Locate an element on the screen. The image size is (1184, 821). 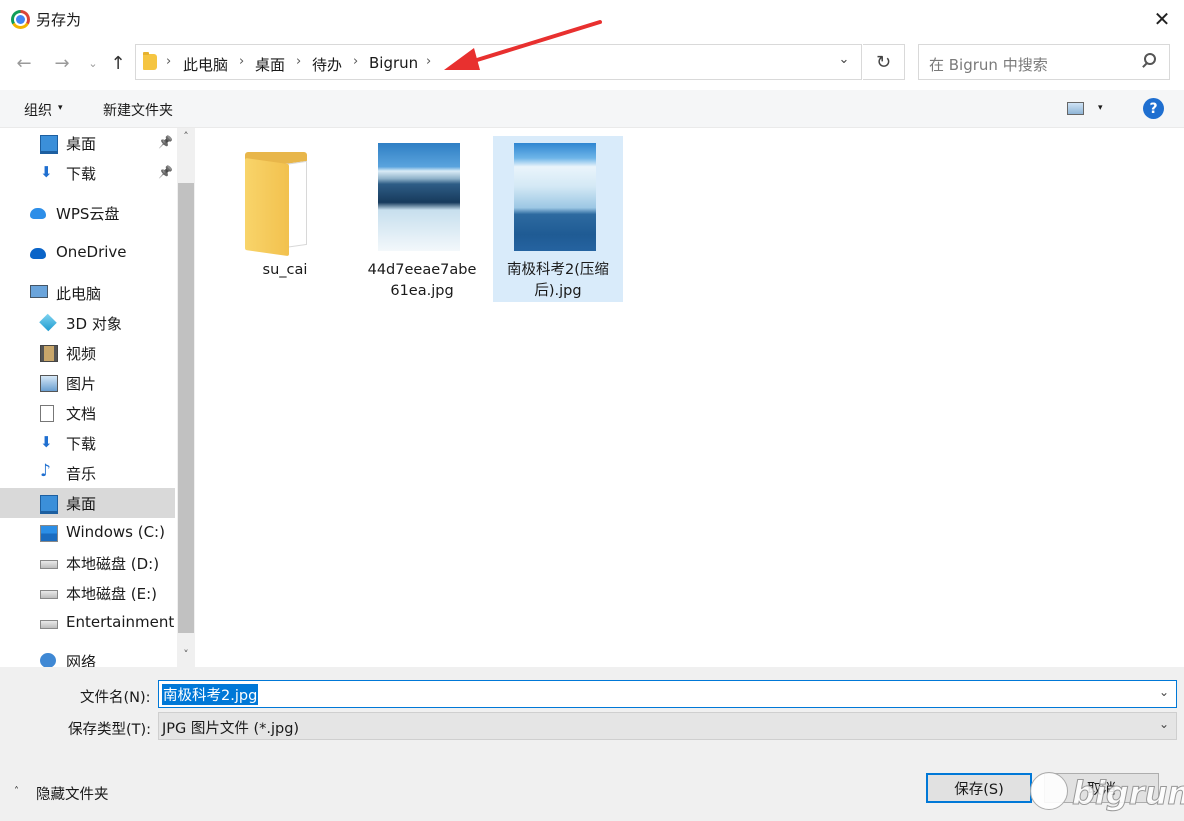
sidebar-item-label: WPS云盘 is located at coordinates (88, 214).